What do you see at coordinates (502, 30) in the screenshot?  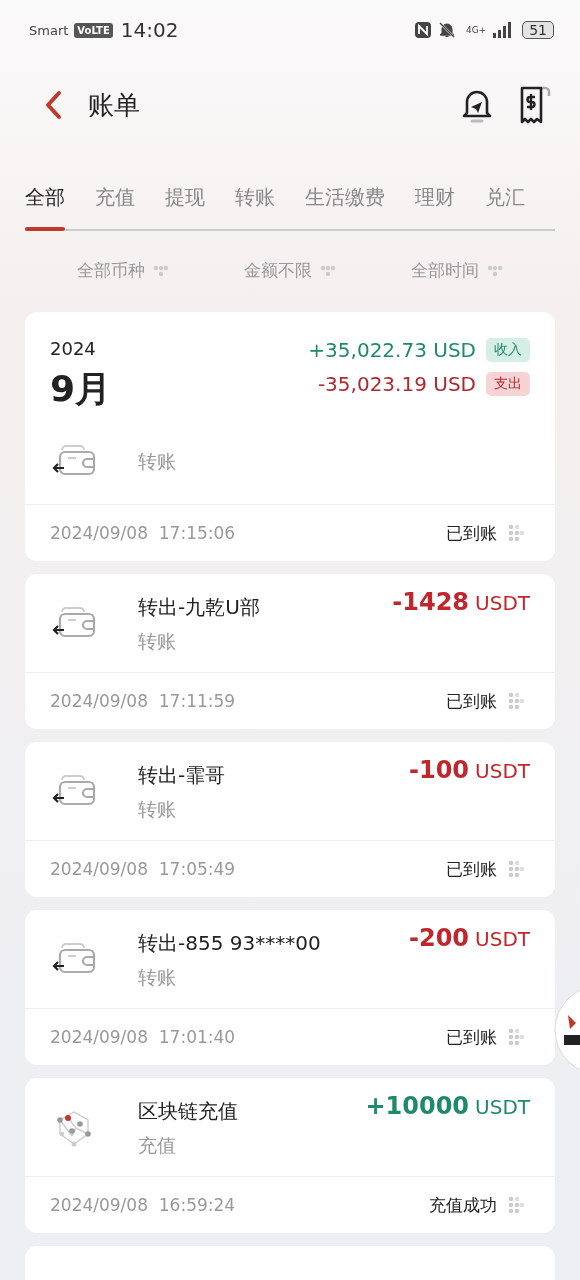 I see `signal-icon` at bounding box center [502, 30].